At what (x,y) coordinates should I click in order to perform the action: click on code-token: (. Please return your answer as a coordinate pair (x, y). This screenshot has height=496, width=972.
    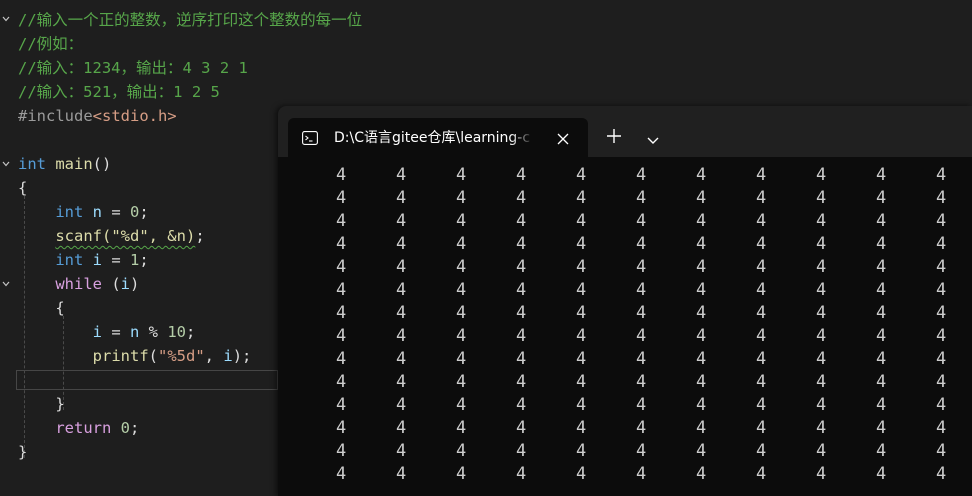
    Looking at the image, I should click on (111, 284).